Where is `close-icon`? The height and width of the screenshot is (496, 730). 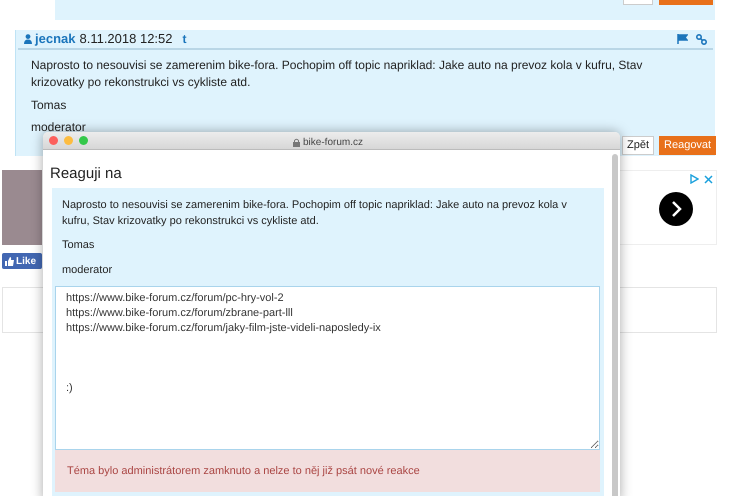 close-icon is located at coordinates (708, 179).